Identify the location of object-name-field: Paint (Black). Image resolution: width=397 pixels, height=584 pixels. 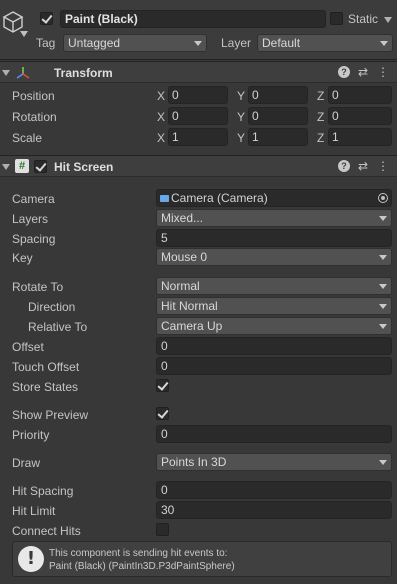
(193, 19).